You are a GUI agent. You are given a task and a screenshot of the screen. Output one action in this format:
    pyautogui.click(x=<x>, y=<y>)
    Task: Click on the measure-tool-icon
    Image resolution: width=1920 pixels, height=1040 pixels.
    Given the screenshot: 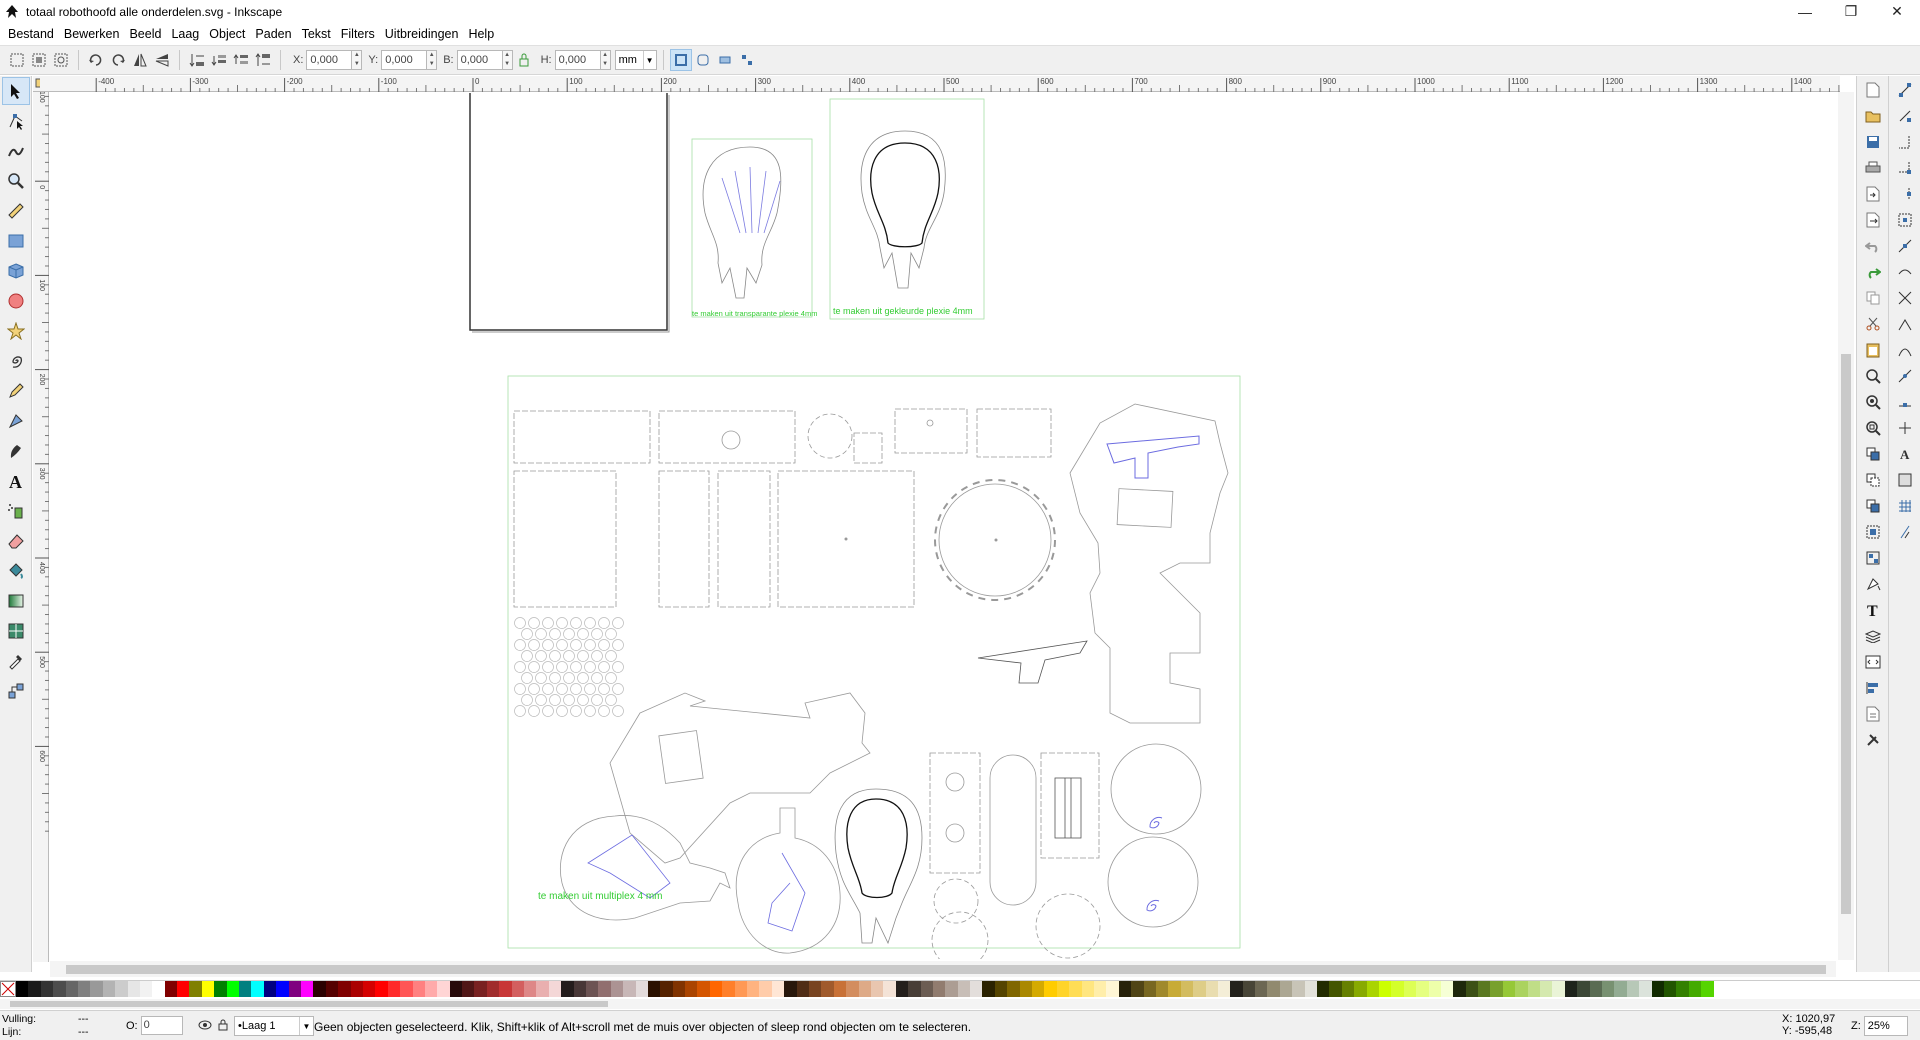 What is the action you would take?
    pyautogui.click(x=16, y=211)
    